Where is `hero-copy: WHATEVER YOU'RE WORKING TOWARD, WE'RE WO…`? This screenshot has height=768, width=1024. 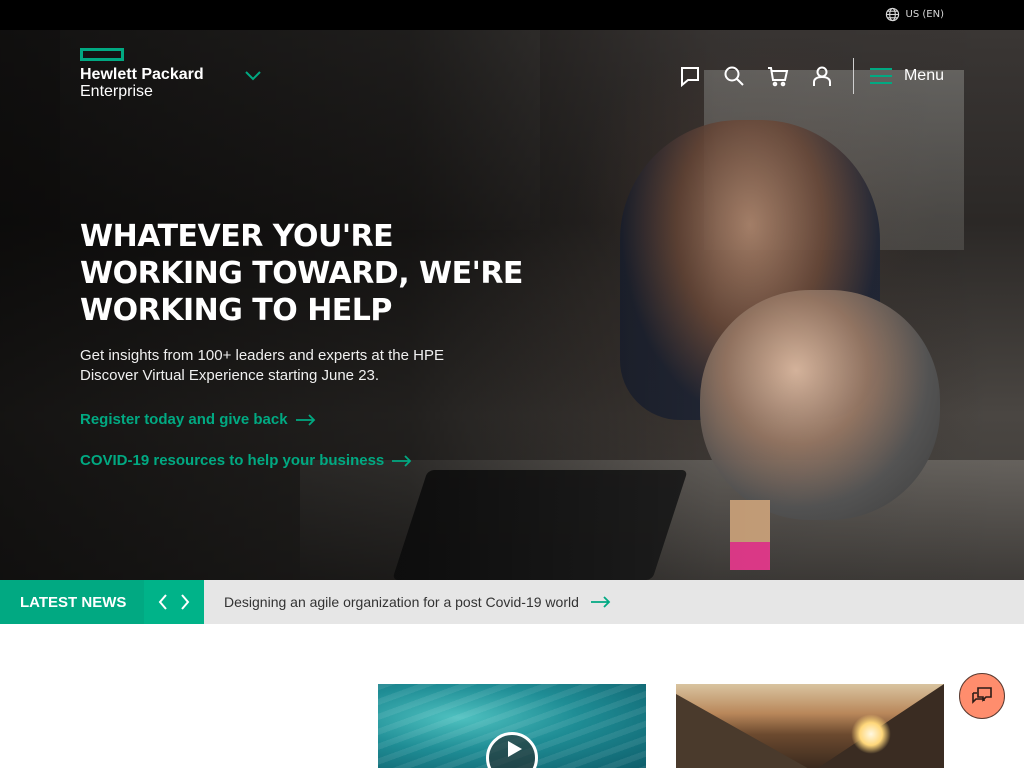 hero-copy: WHATEVER YOU'RE WORKING TOWARD, WE'RE WO… is located at coordinates (310, 343).